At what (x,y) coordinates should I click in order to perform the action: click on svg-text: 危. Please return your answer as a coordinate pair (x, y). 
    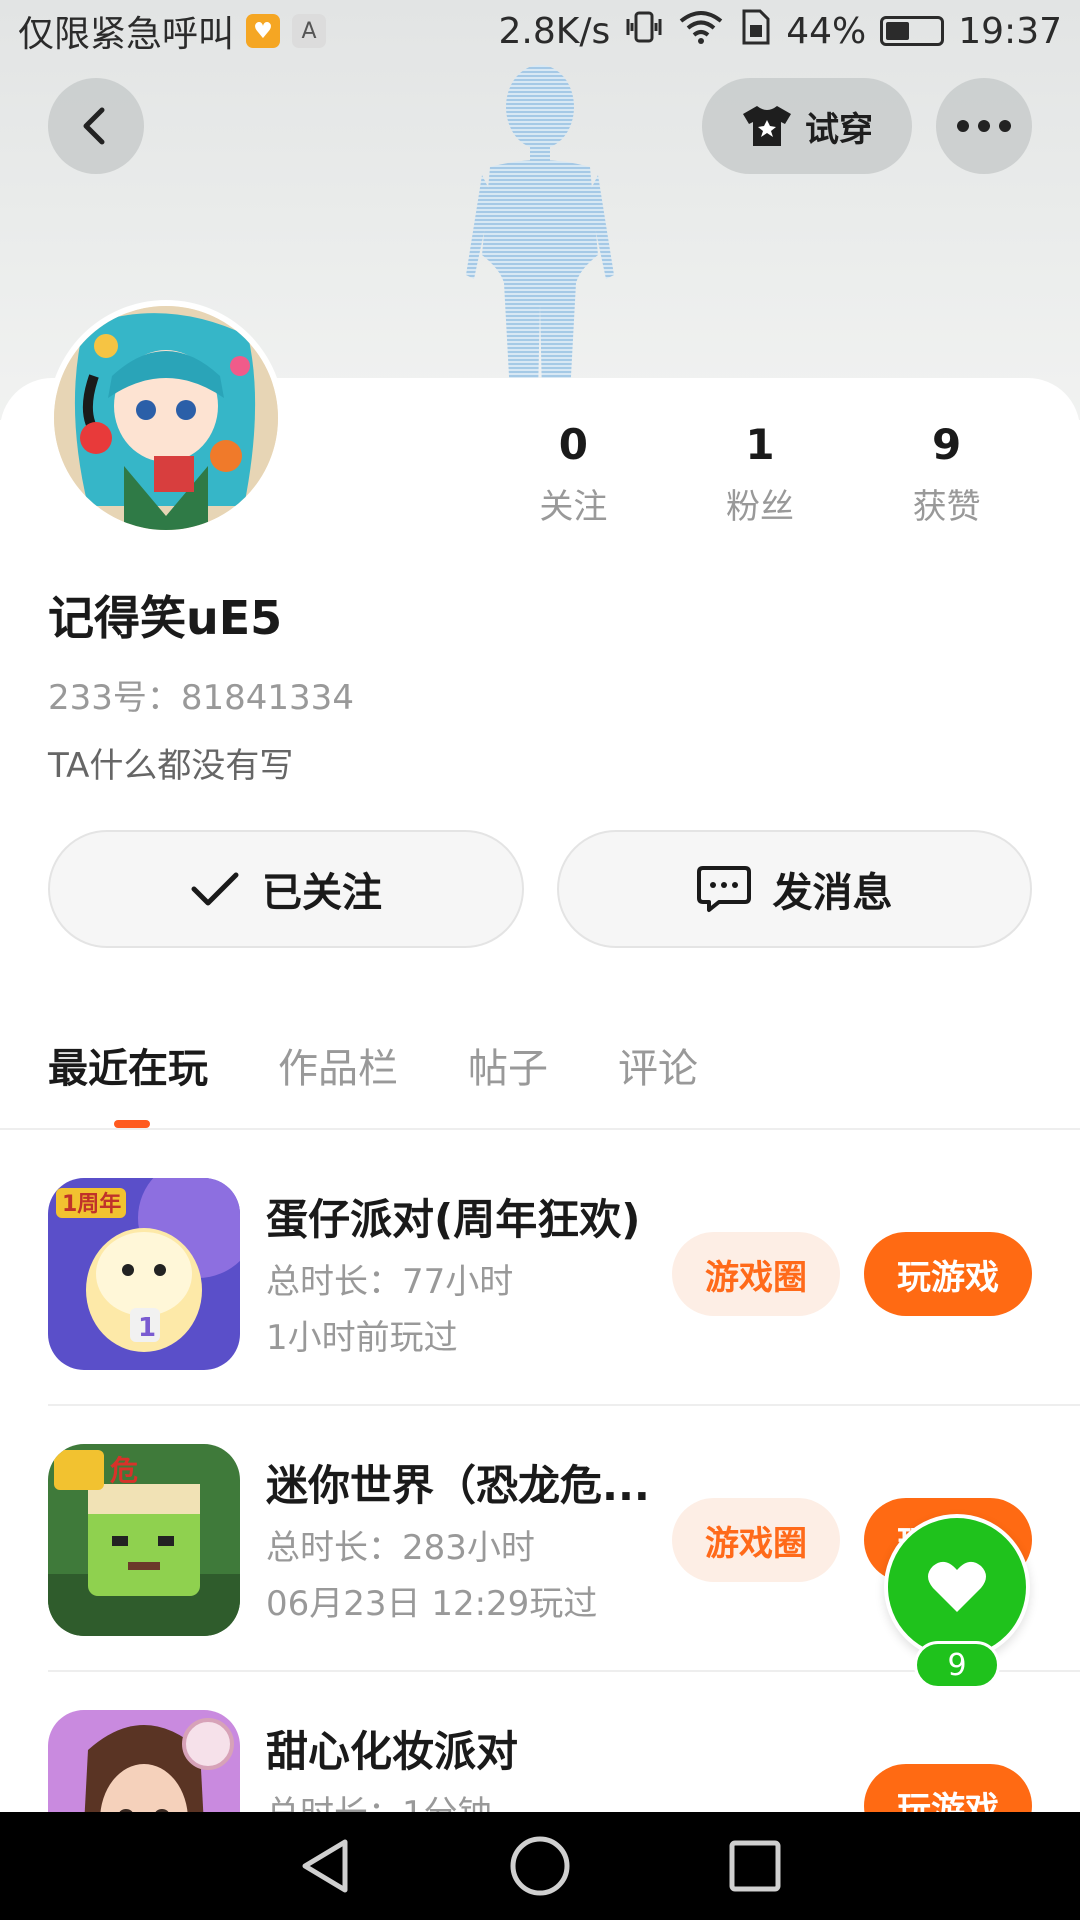
    Looking at the image, I should click on (124, 1470).